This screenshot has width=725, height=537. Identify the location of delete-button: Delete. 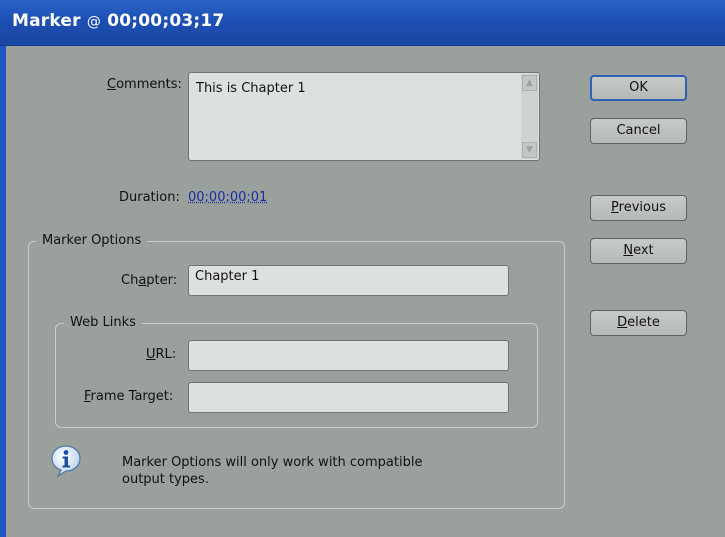
(638, 323).